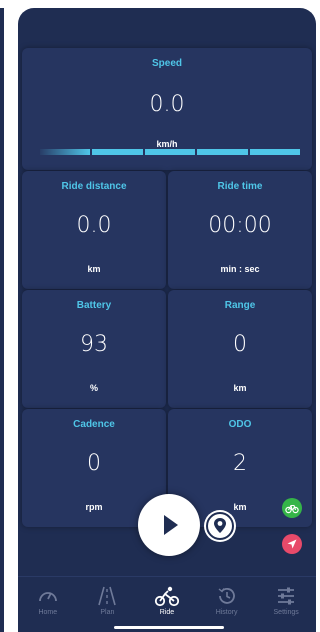  What do you see at coordinates (48, 612) in the screenshot?
I see `nav-label-home: Home` at bounding box center [48, 612].